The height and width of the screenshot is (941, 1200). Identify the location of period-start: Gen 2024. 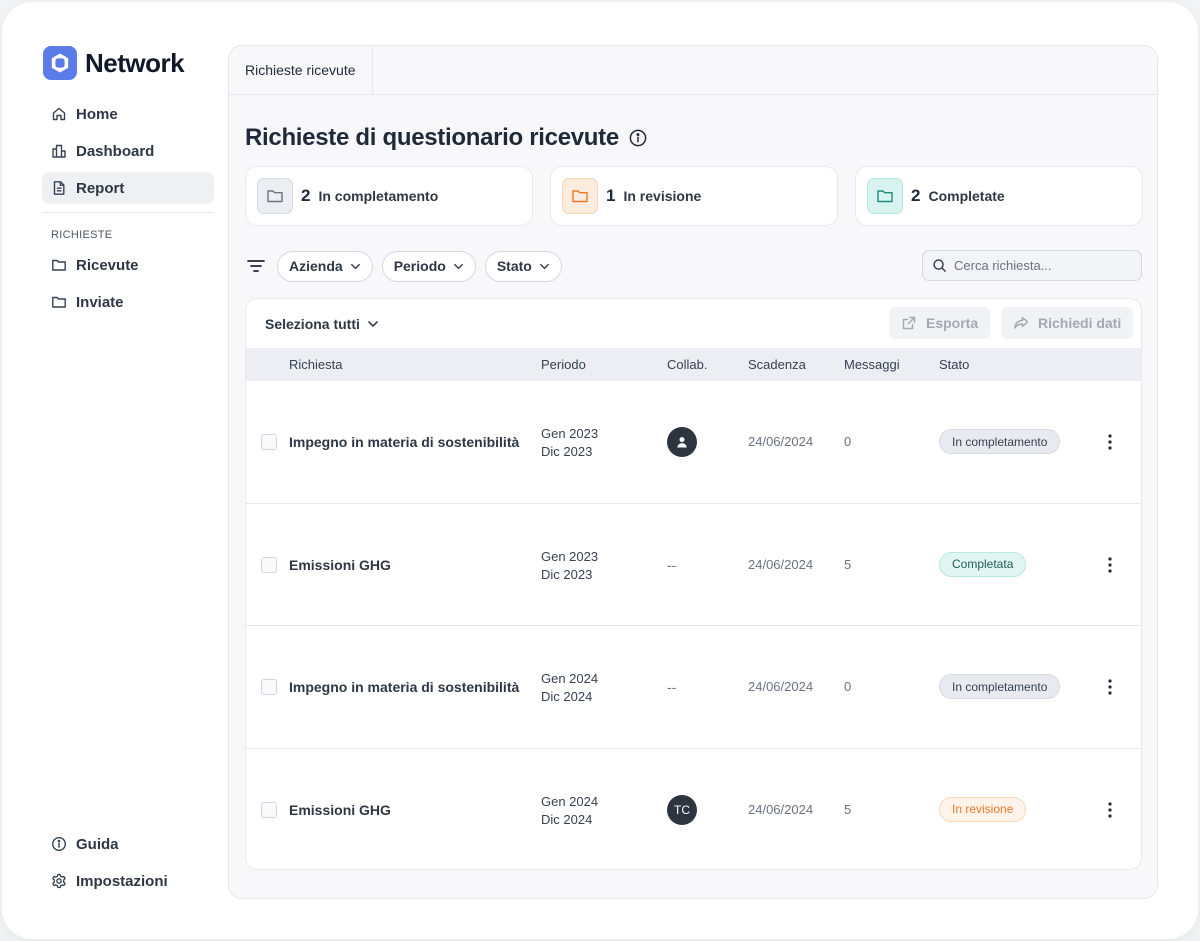
(570, 678).